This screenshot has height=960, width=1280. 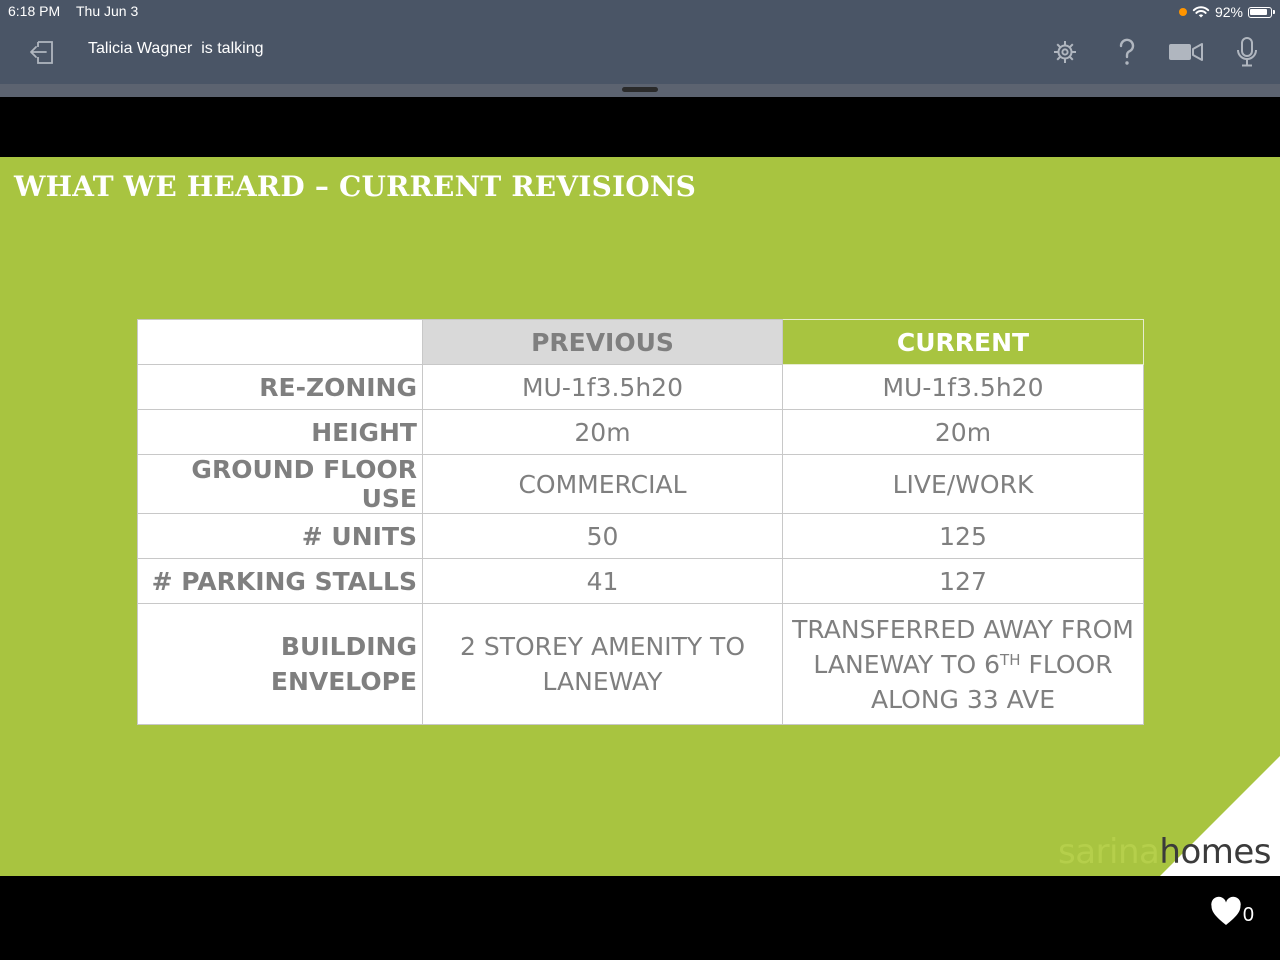 What do you see at coordinates (1186, 52) in the screenshot?
I see `video-camera-icon` at bounding box center [1186, 52].